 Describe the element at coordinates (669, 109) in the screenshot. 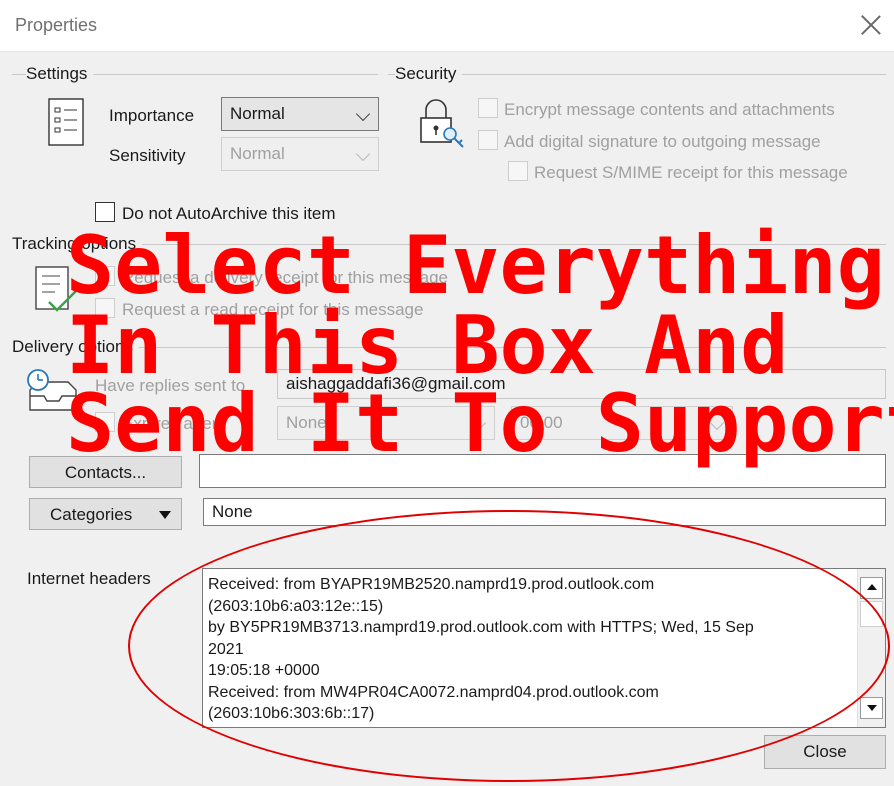

I see `encrypt-label: Encrypt message contents and attachments` at that location.